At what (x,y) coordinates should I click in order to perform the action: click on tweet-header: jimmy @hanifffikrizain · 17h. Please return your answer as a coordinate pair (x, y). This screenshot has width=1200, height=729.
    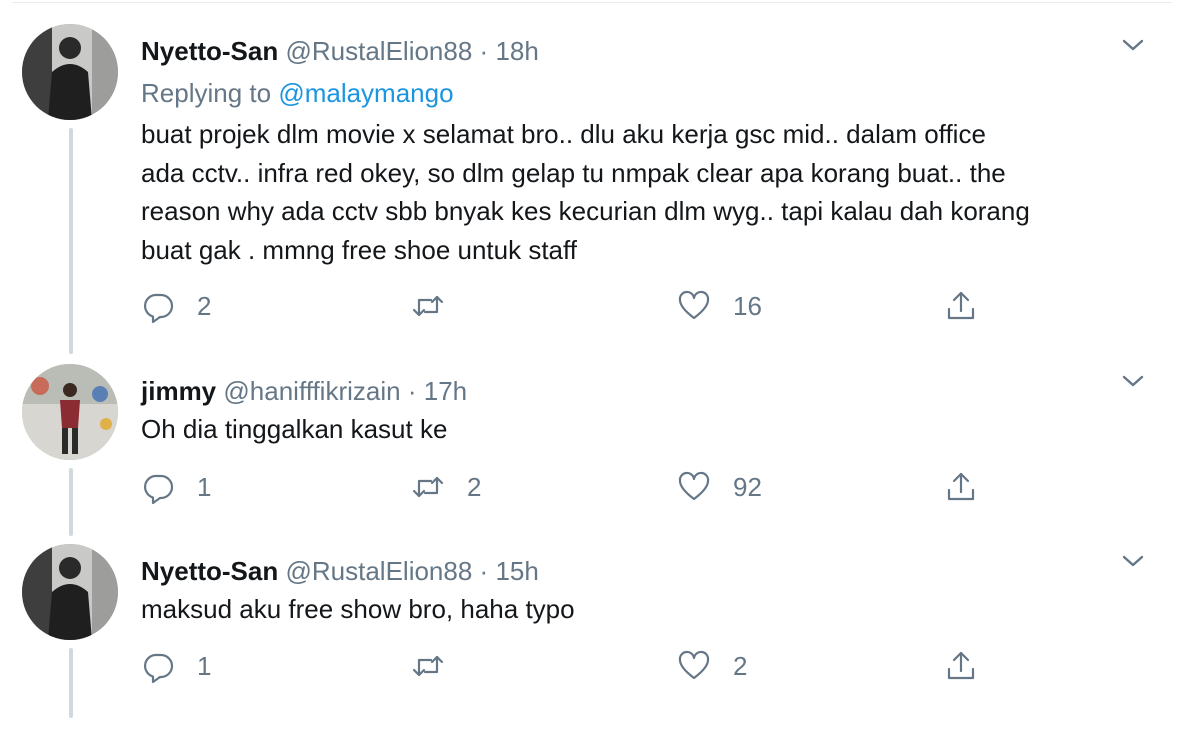
    Looking at the image, I should click on (304, 391).